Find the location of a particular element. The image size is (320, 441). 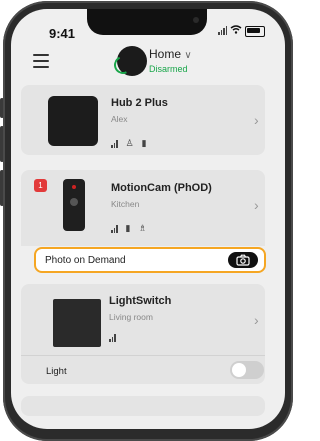

divider is located at coordinates (143, 355).